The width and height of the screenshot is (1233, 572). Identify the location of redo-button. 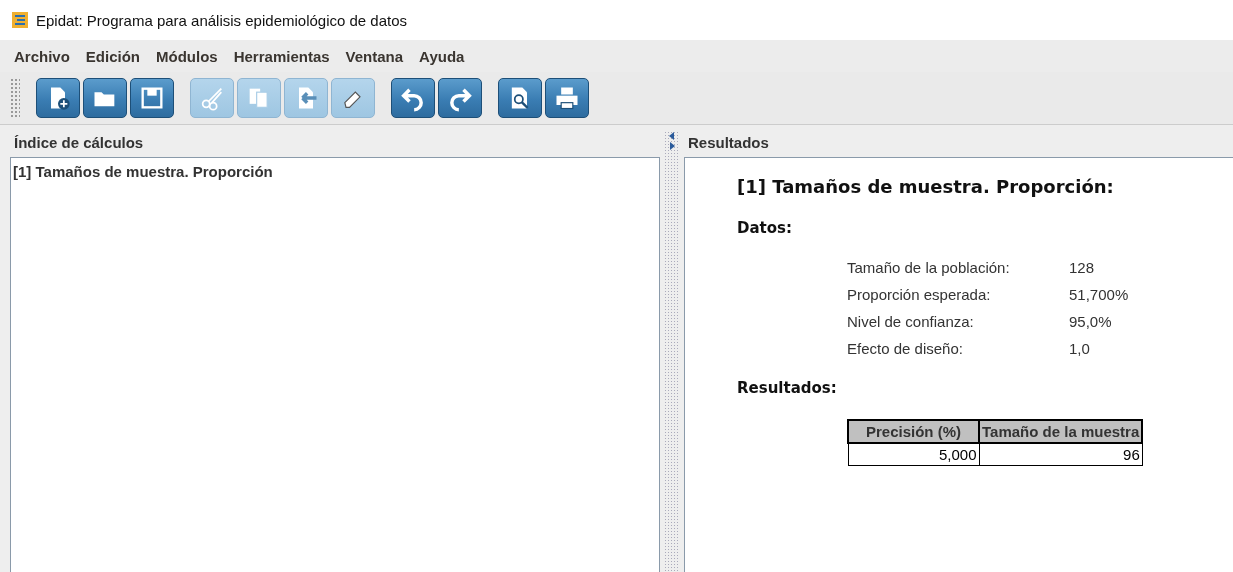
(460, 98).